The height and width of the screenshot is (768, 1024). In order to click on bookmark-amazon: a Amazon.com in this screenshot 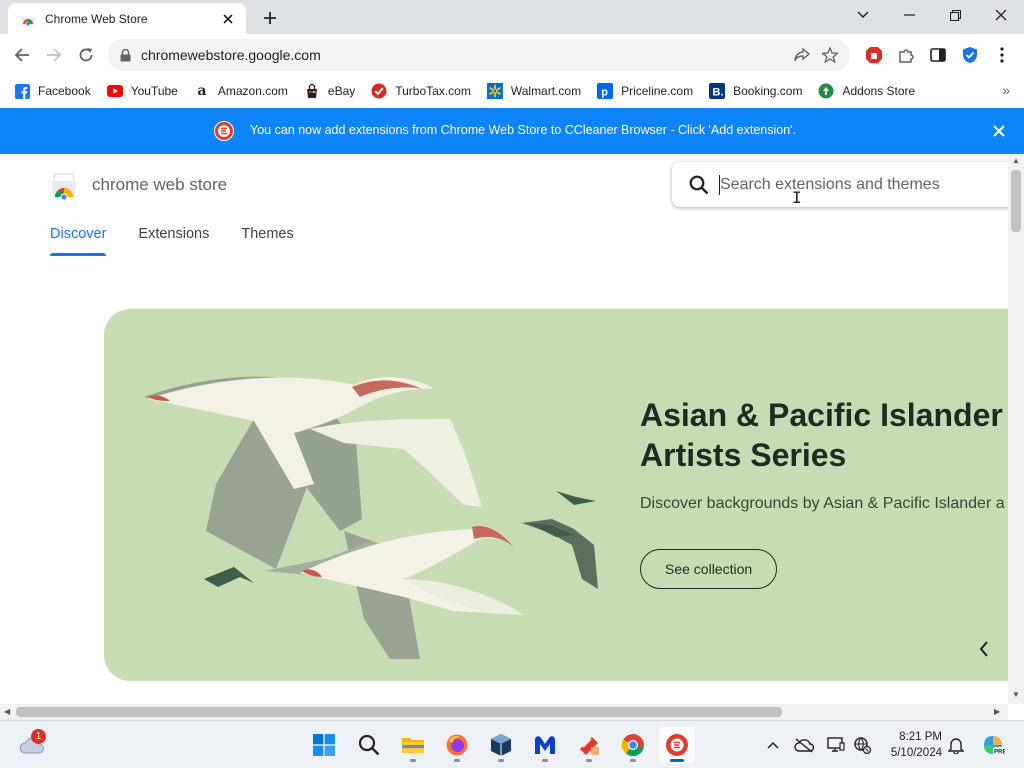, I will do `click(243, 91)`.